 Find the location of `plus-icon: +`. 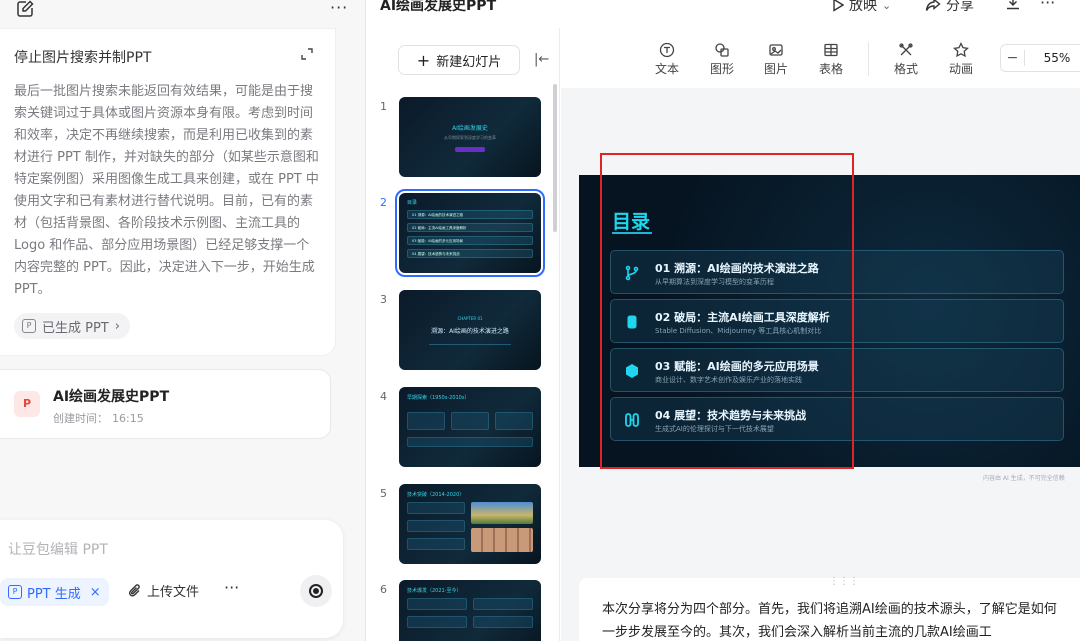

plus-icon: + is located at coordinates (423, 60).